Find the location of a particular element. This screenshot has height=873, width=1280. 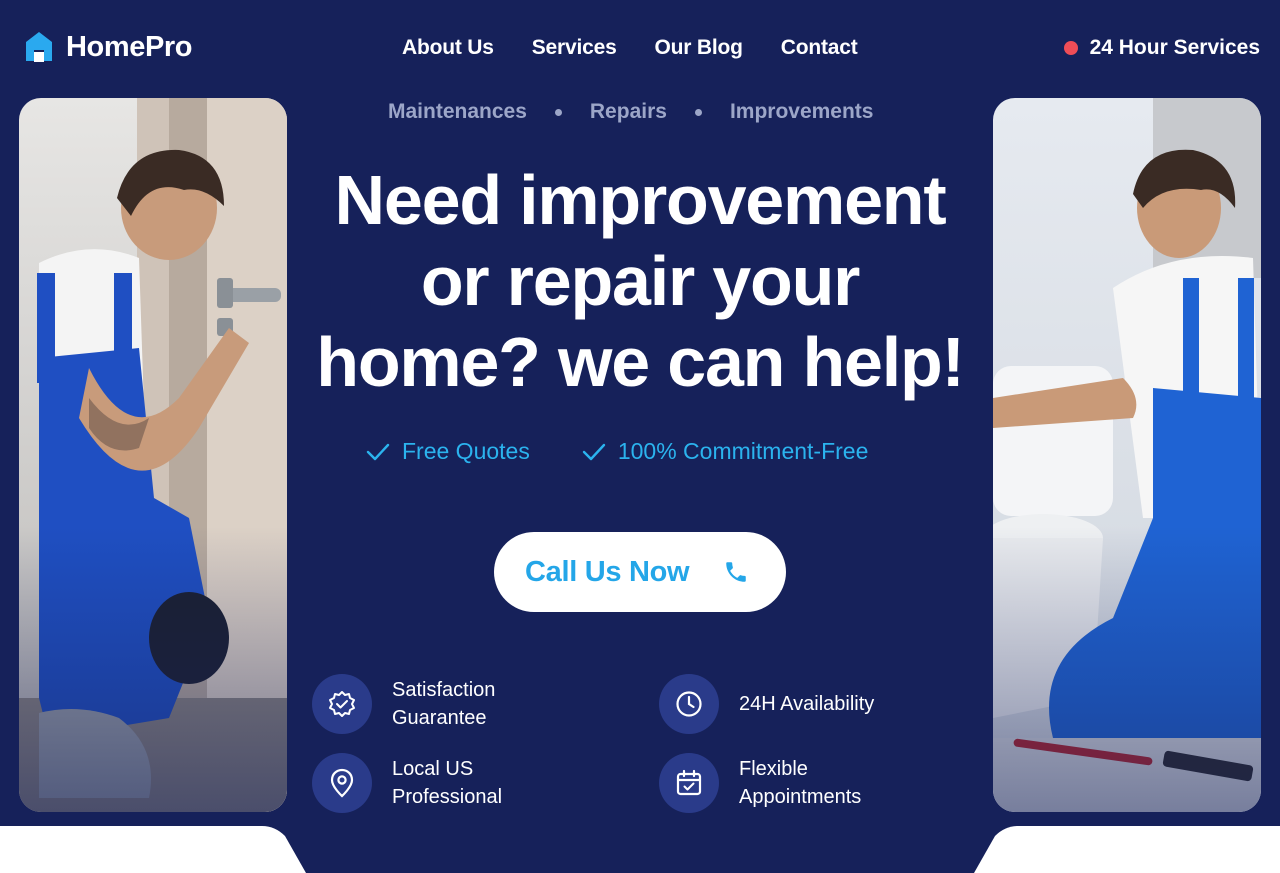

check-commitment-free: 100% Commitment-Free is located at coordinates (725, 451).